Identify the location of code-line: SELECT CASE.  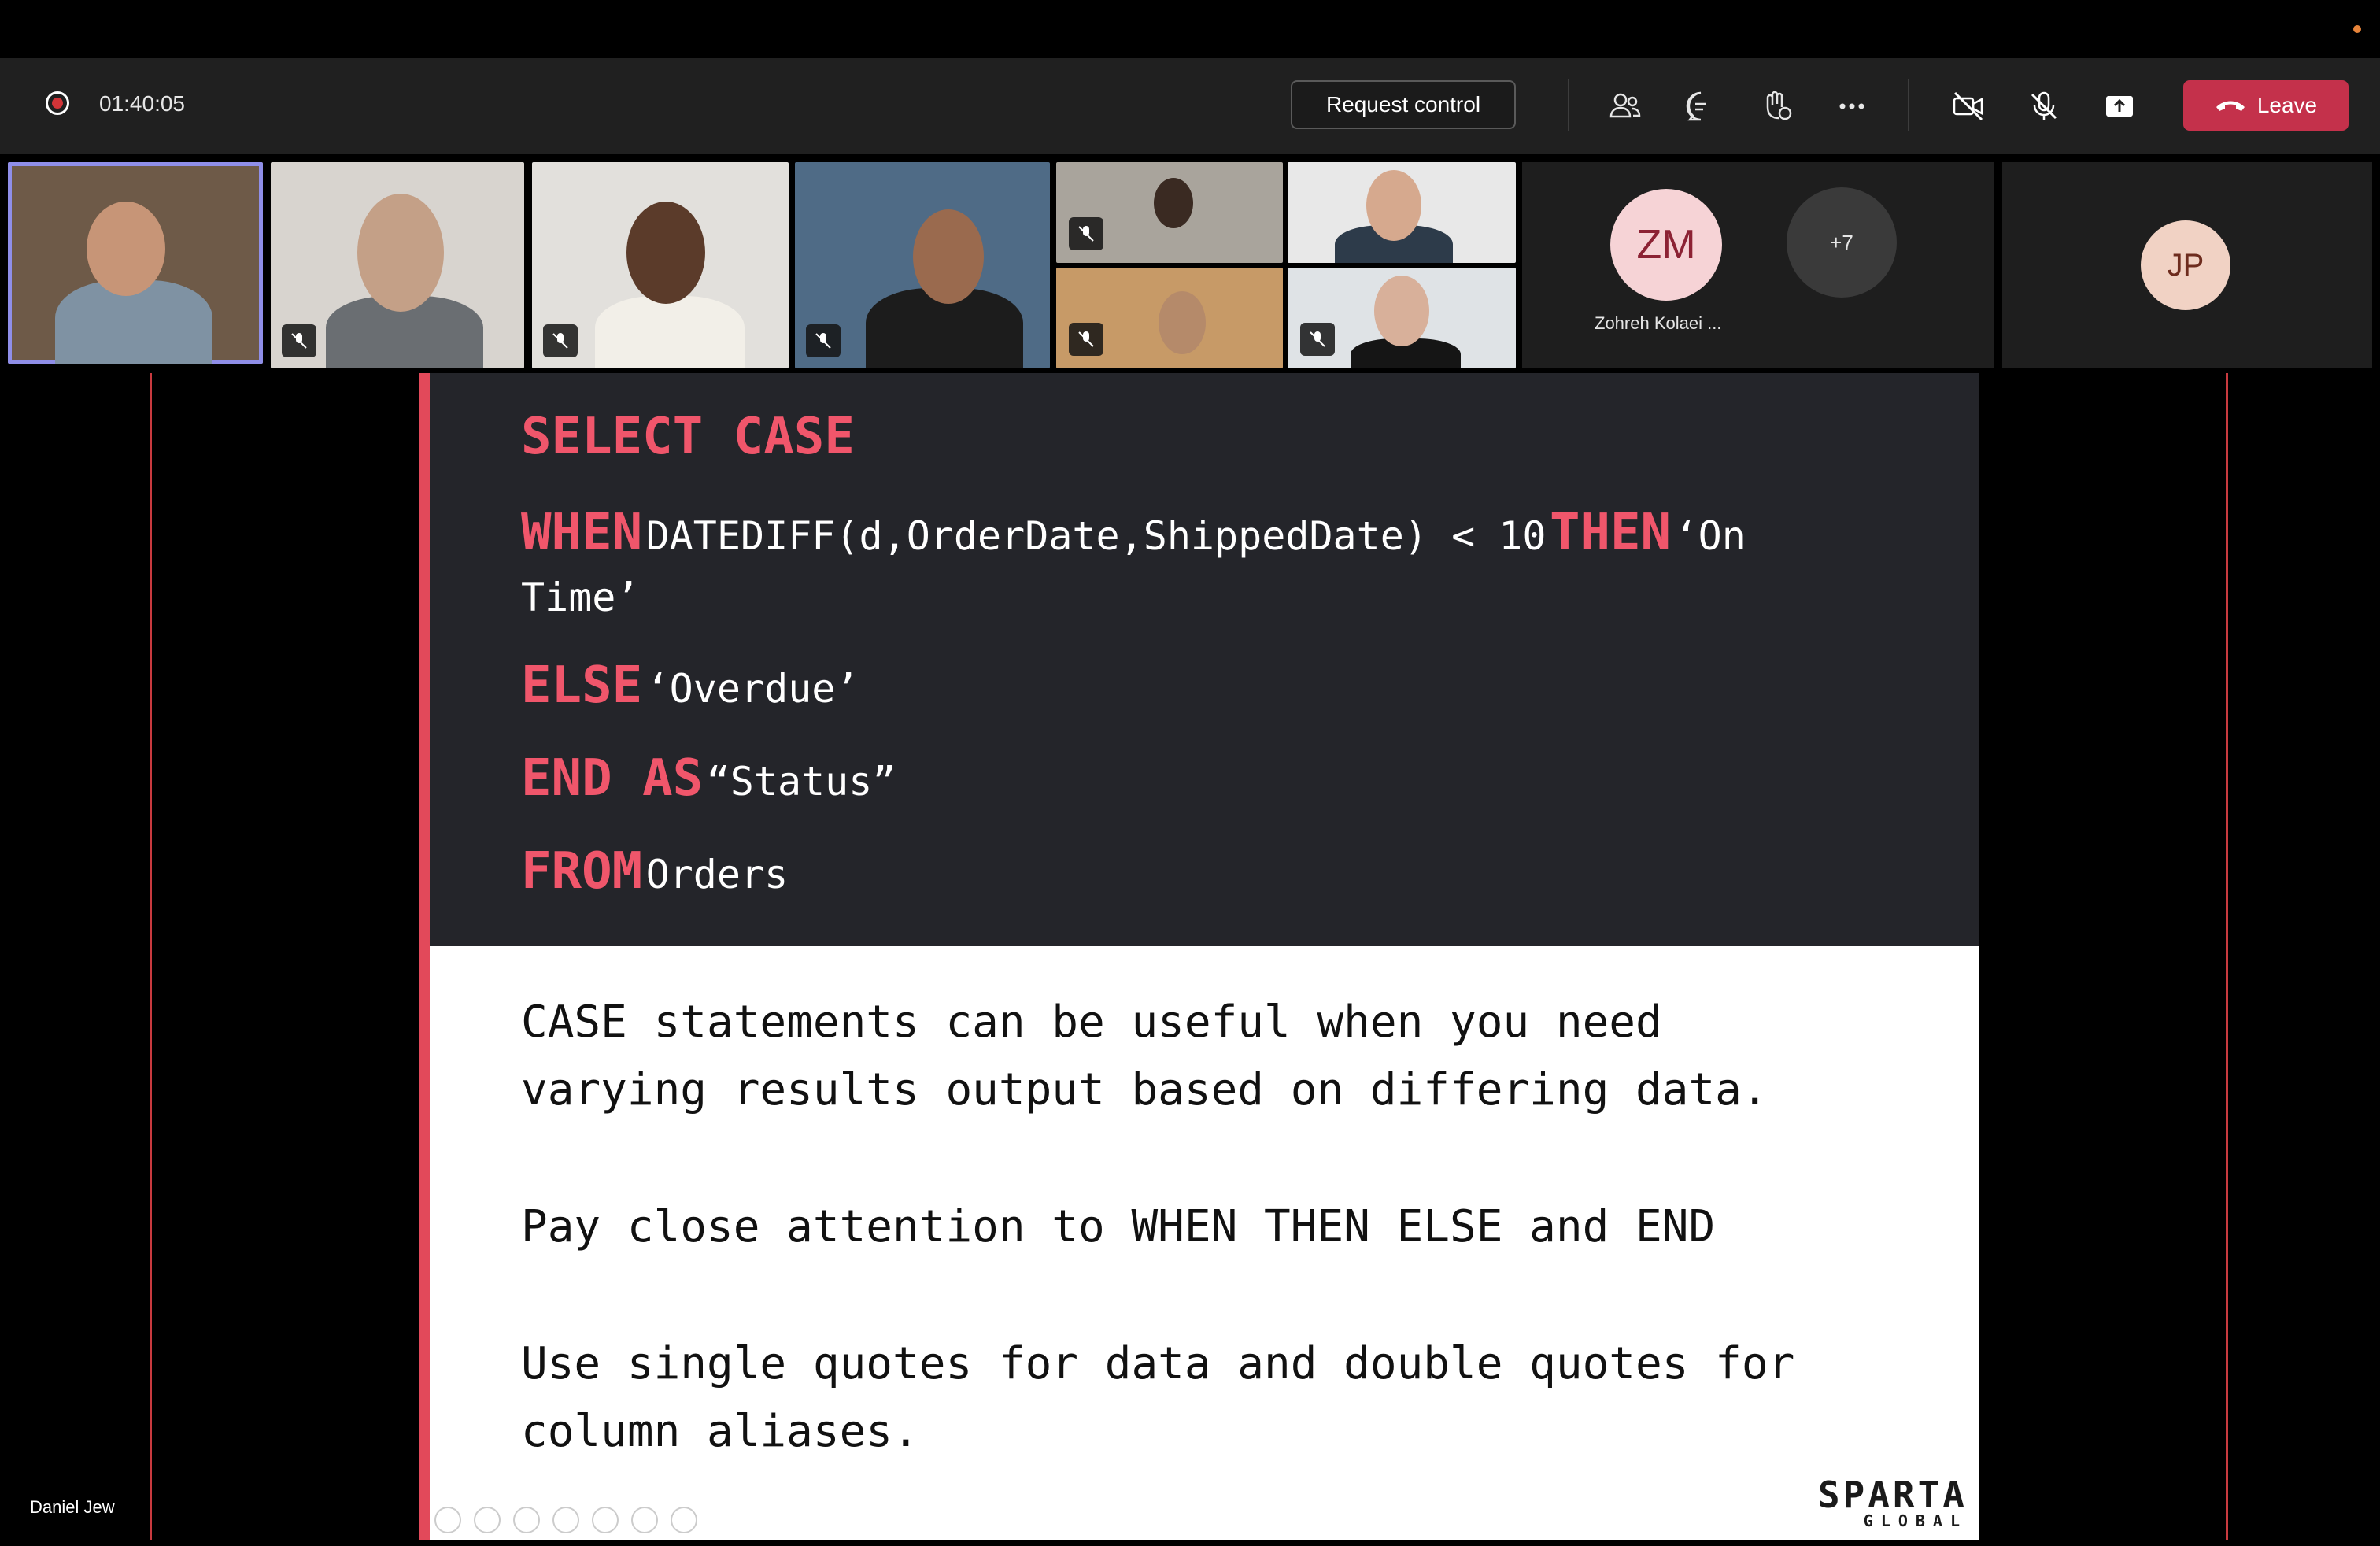
(688, 437).